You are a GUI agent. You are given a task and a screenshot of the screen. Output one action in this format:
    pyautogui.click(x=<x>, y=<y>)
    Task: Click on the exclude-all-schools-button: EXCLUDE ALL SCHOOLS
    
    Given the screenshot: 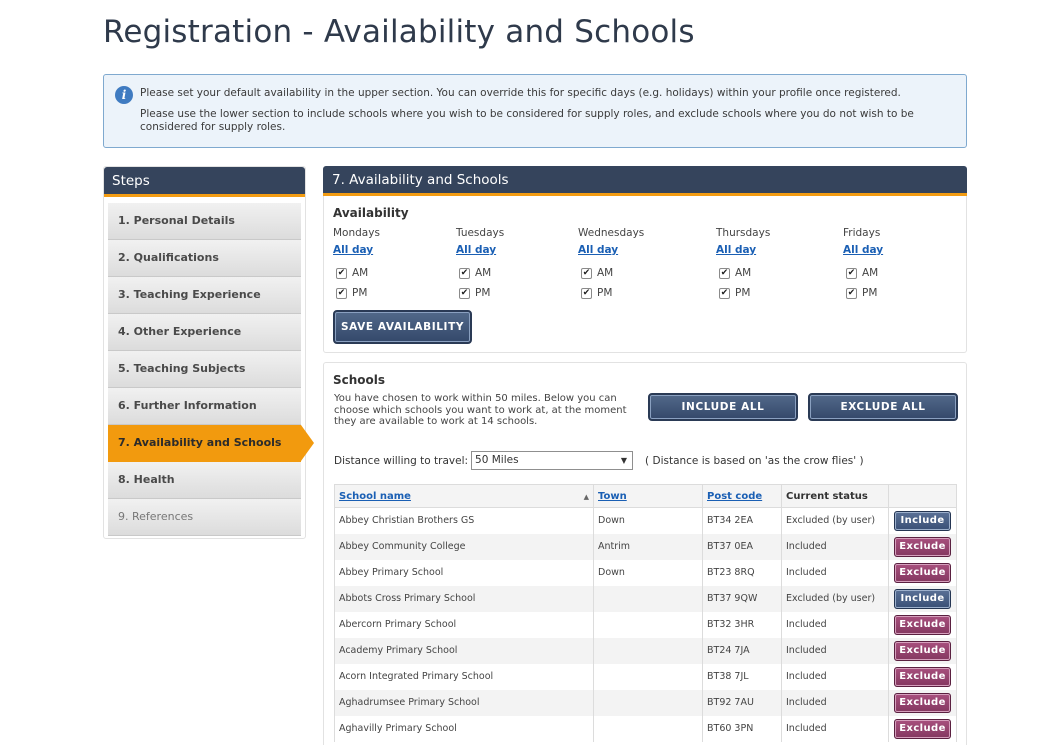 What is the action you would take?
    pyautogui.click(x=883, y=415)
    